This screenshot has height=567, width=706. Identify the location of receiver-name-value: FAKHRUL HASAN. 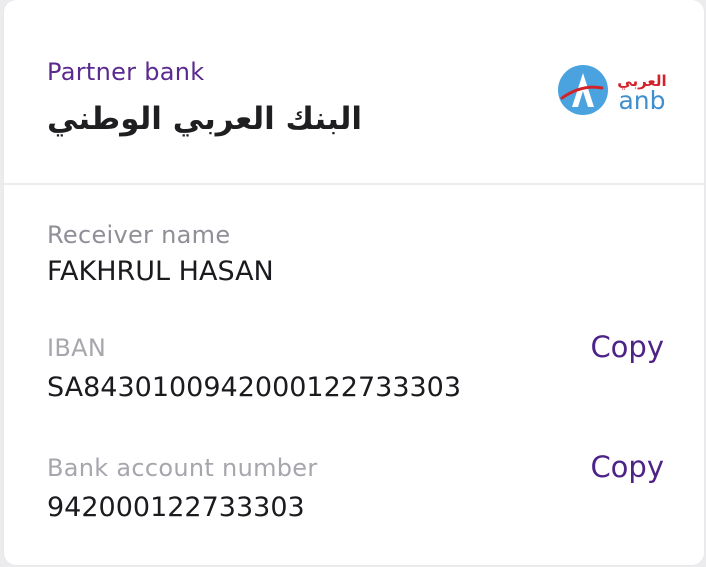
(160, 271).